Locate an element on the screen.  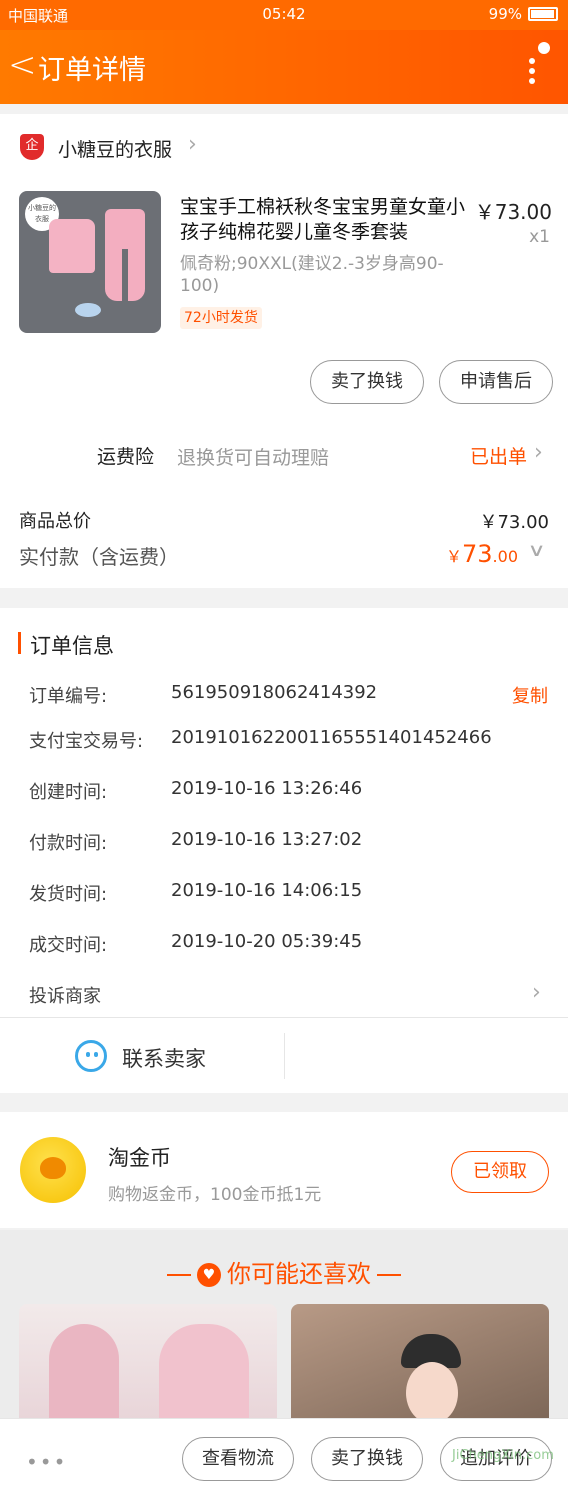
more-actions-button: ••• is located at coordinates (46, 1462).